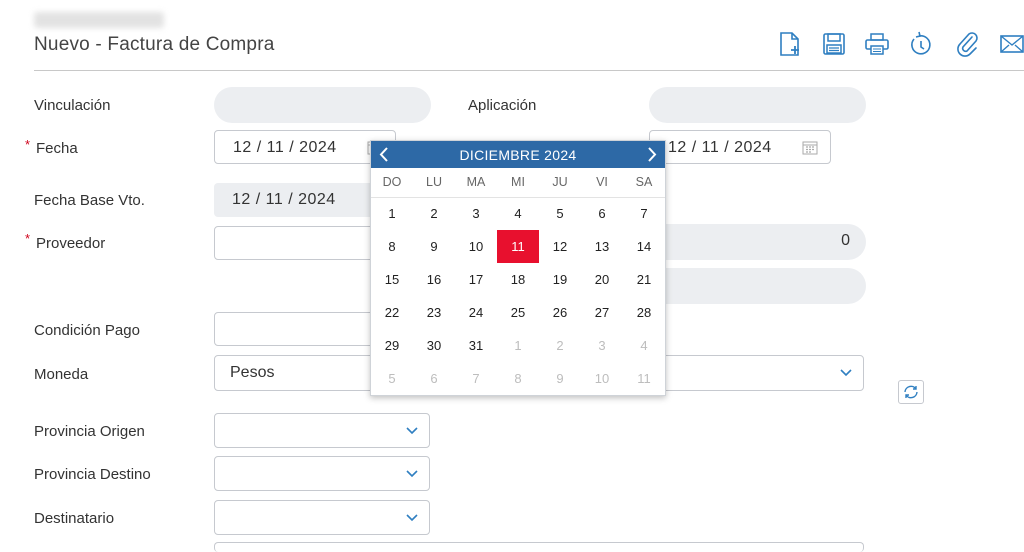 This screenshot has height=552, width=1024. I want to click on next-field-partial, so click(539, 547).